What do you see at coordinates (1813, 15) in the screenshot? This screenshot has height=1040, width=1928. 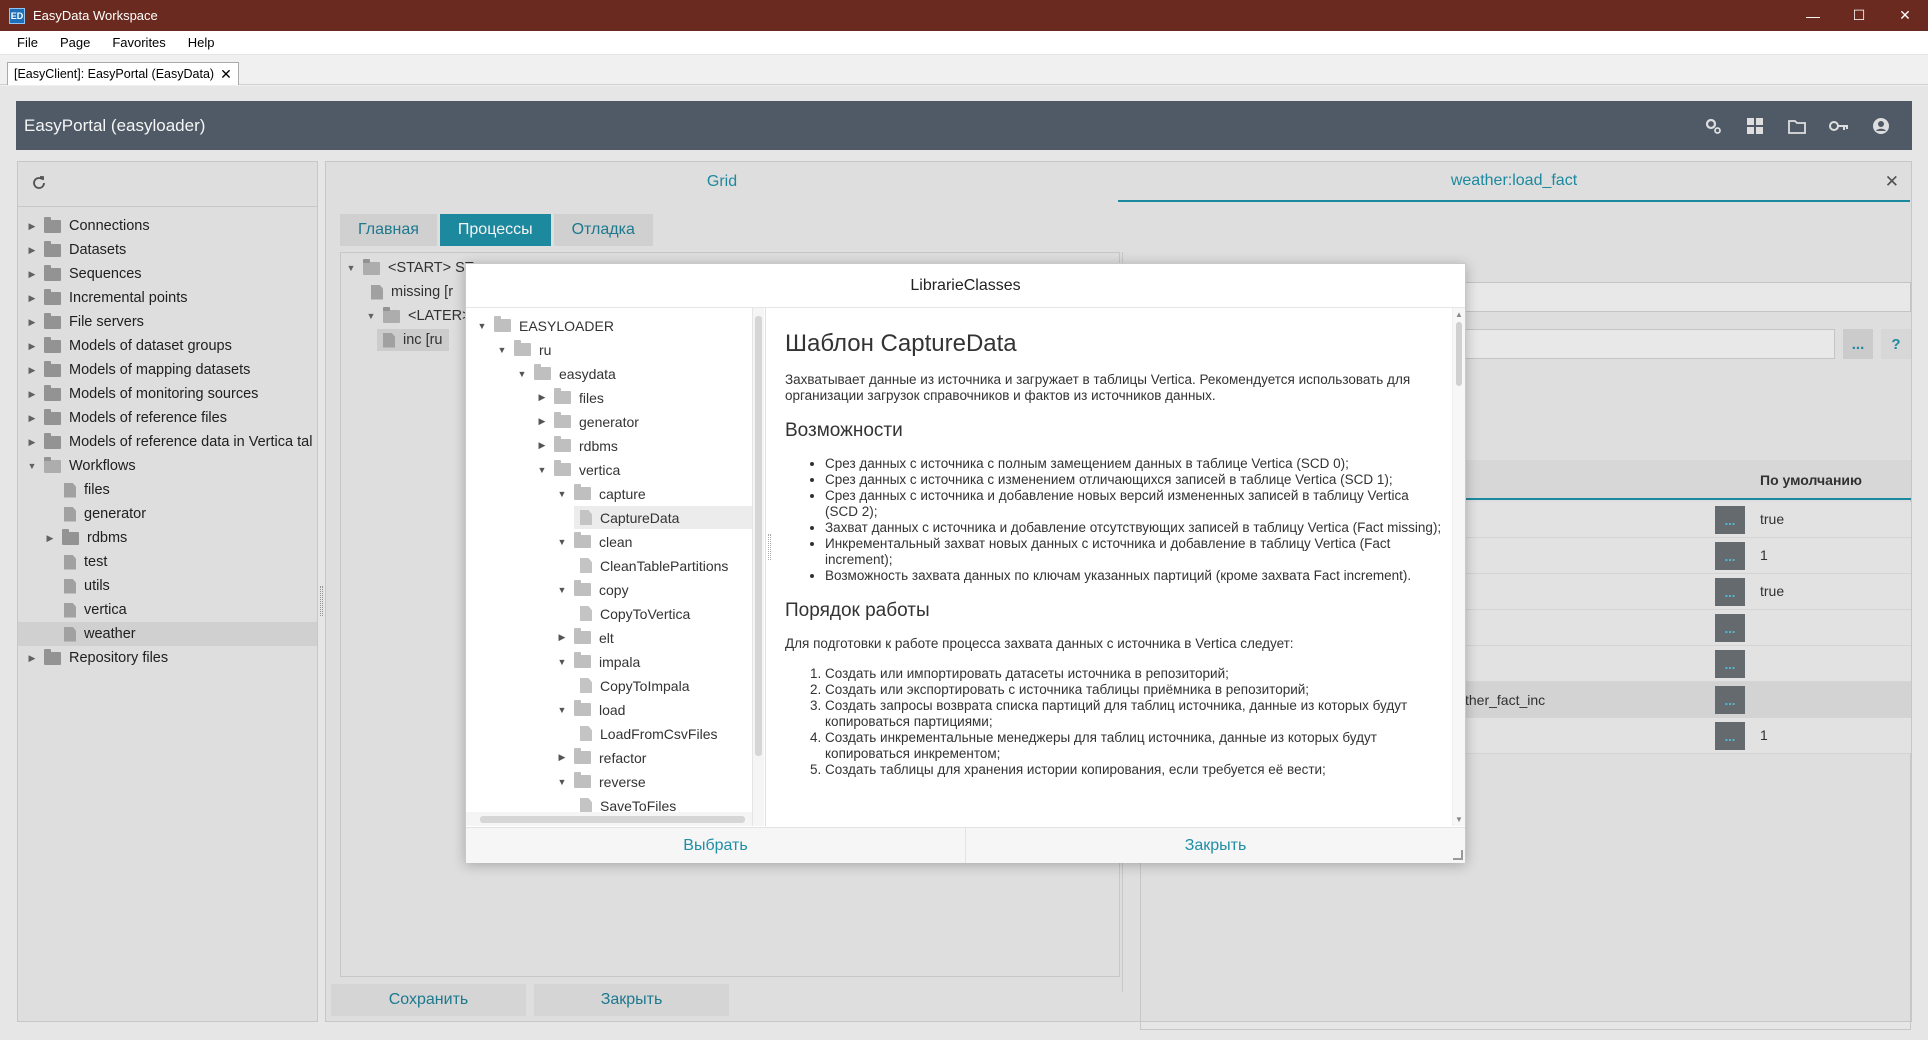 I see `minimize-button: —` at bounding box center [1813, 15].